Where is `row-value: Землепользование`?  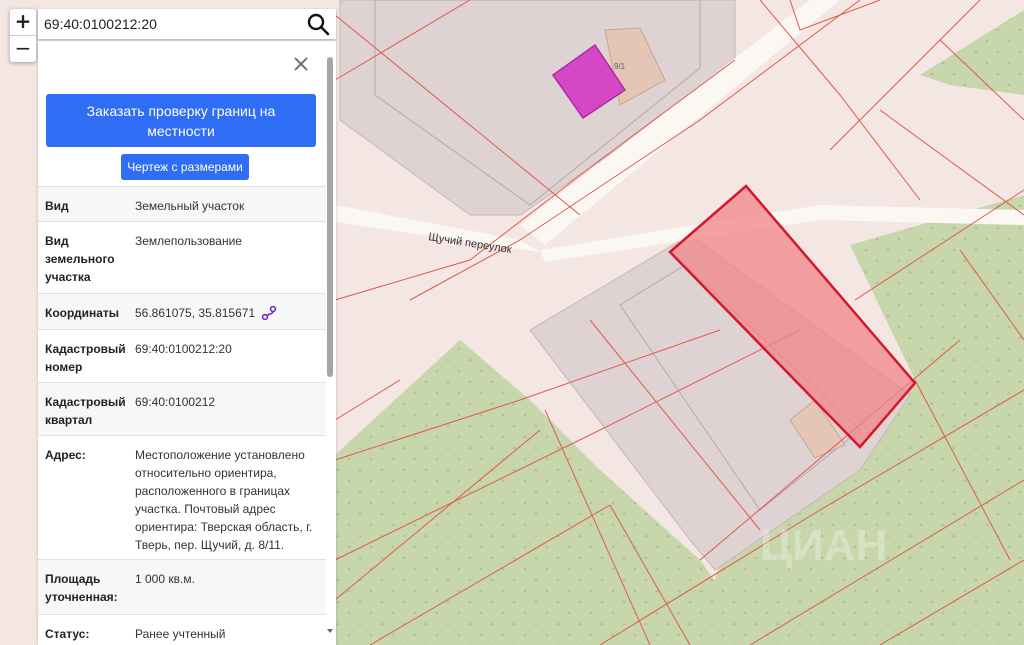 row-value: Землепользование is located at coordinates (188, 241).